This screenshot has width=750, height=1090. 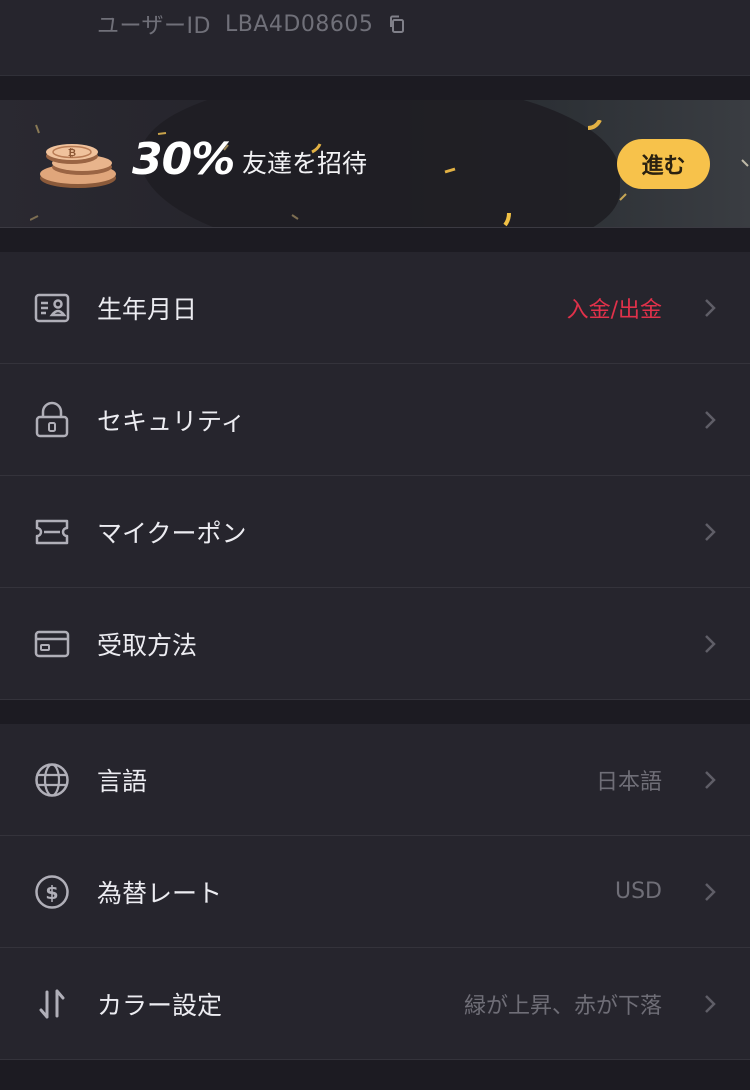 I want to click on menu-item-receive-method: 受取方法, so click(x=375, y=644).